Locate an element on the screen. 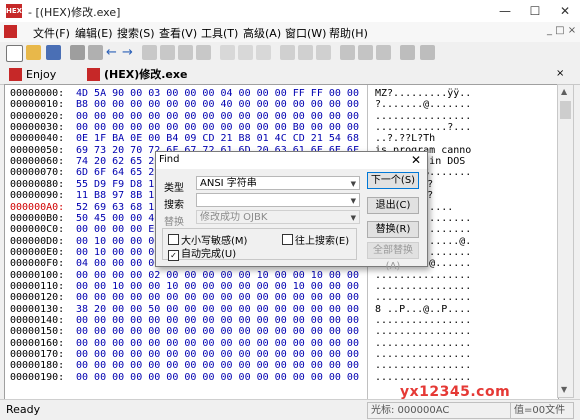 This screenshot has width=580, height=420. auto-complete-checkbox: ✓ 自动完成(U) is located at coordinates (202, 253).